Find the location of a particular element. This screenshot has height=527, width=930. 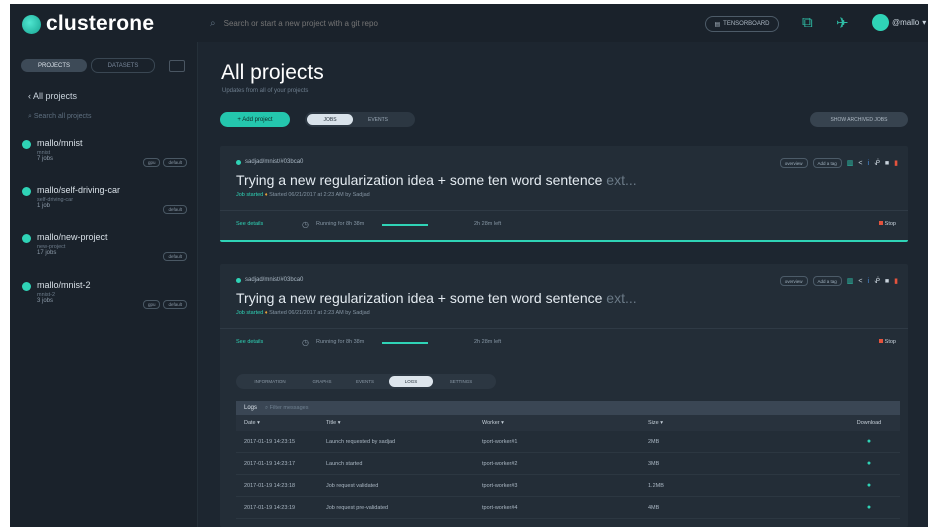

tab-label: PROJECTS is located at coordinates (53, 65).